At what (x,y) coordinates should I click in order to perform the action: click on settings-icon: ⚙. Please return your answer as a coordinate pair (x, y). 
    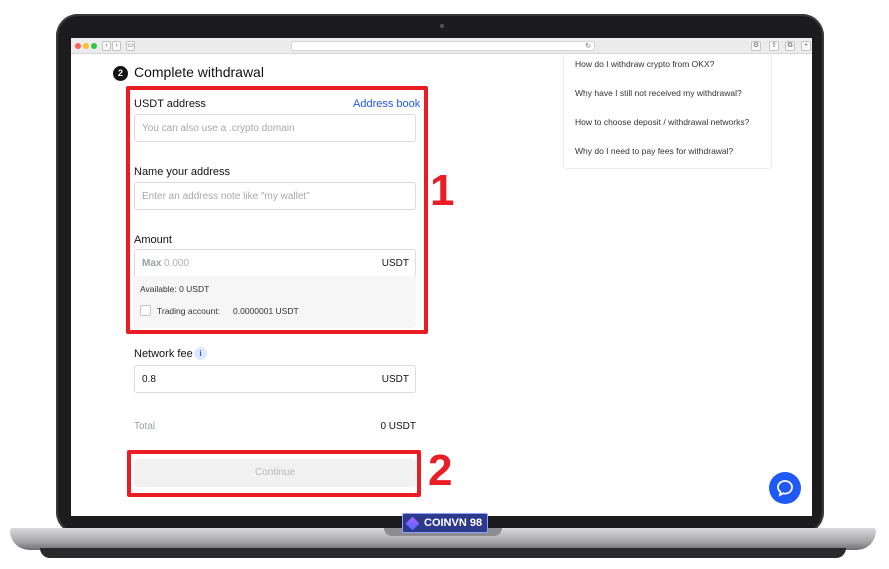
    Looking at the image, I should click on (756, 46).